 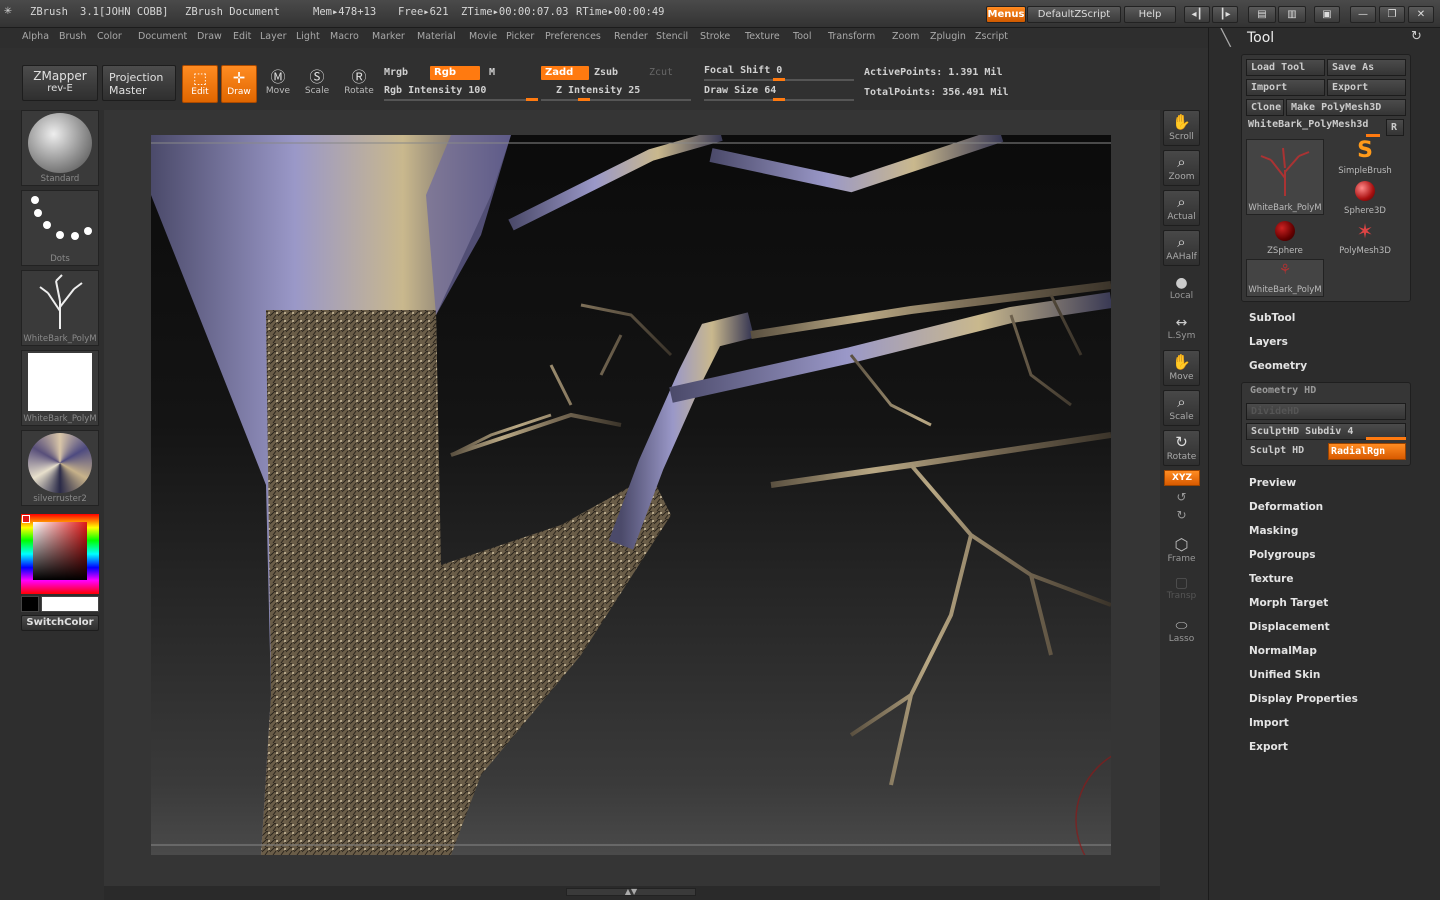 What do you see at coordinates (1363, 14) in the screenshot?
I see `minimize-icon: —` at bounding box center [1363, 14].